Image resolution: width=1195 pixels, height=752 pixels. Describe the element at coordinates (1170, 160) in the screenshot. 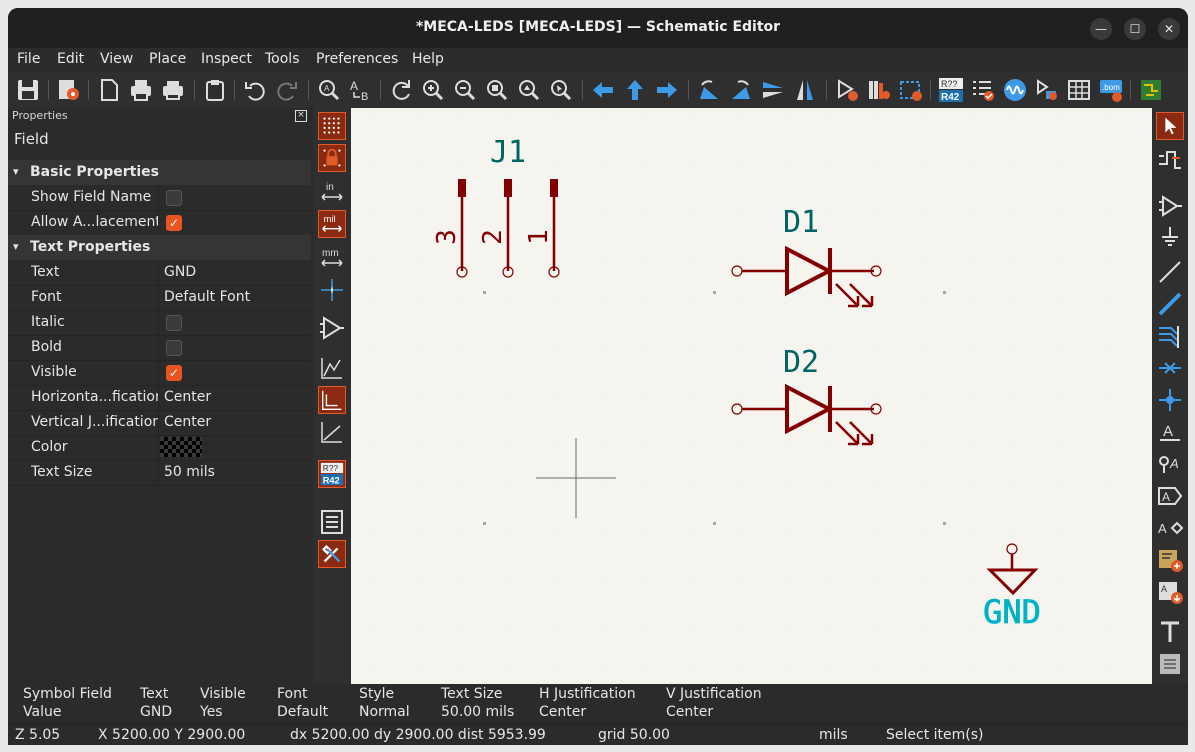

I see `highlight-net-icon` at that location.